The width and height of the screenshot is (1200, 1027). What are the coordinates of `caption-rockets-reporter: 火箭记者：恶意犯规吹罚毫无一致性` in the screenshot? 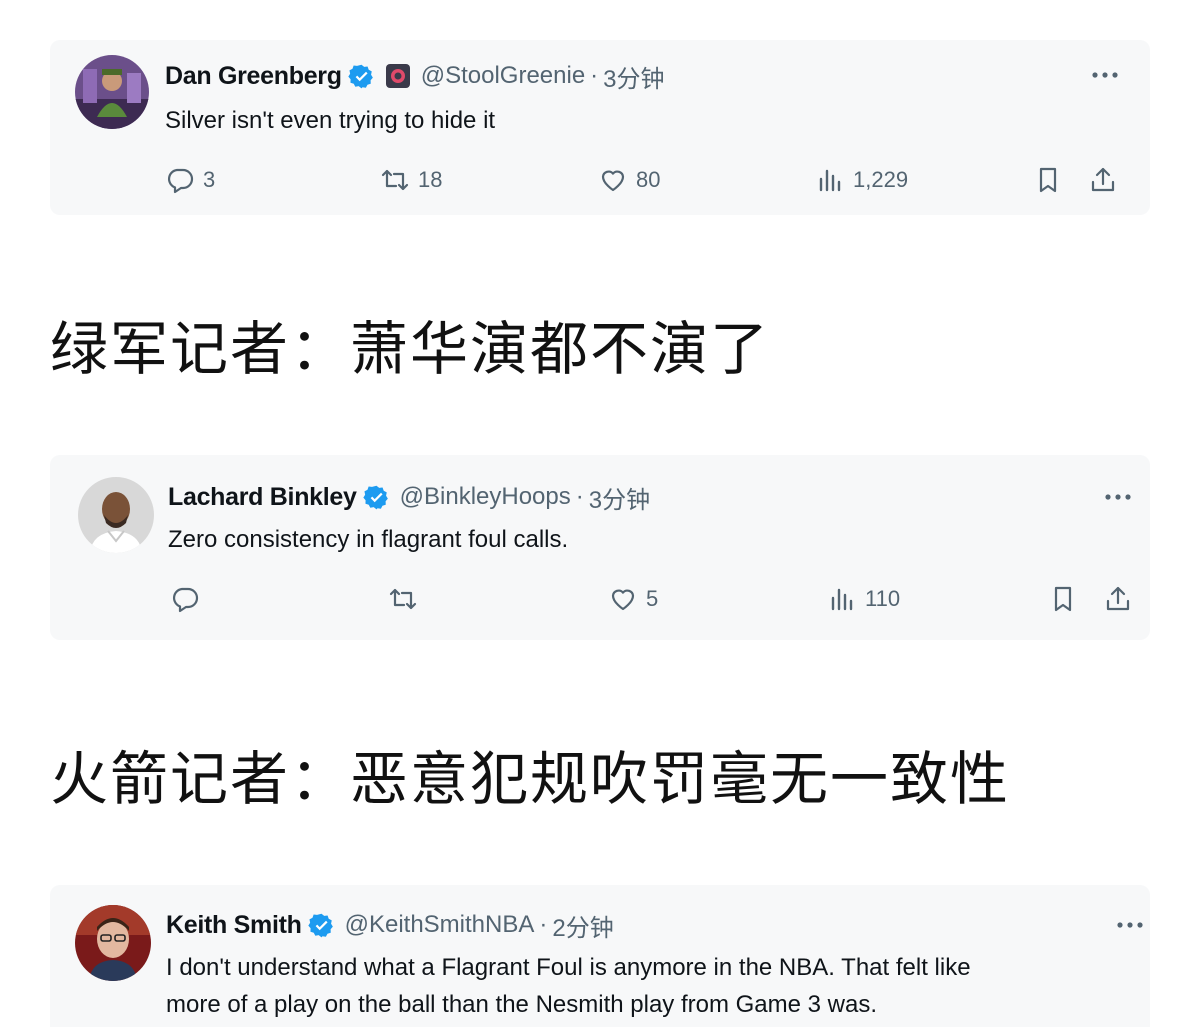 It's located at (530, 779).